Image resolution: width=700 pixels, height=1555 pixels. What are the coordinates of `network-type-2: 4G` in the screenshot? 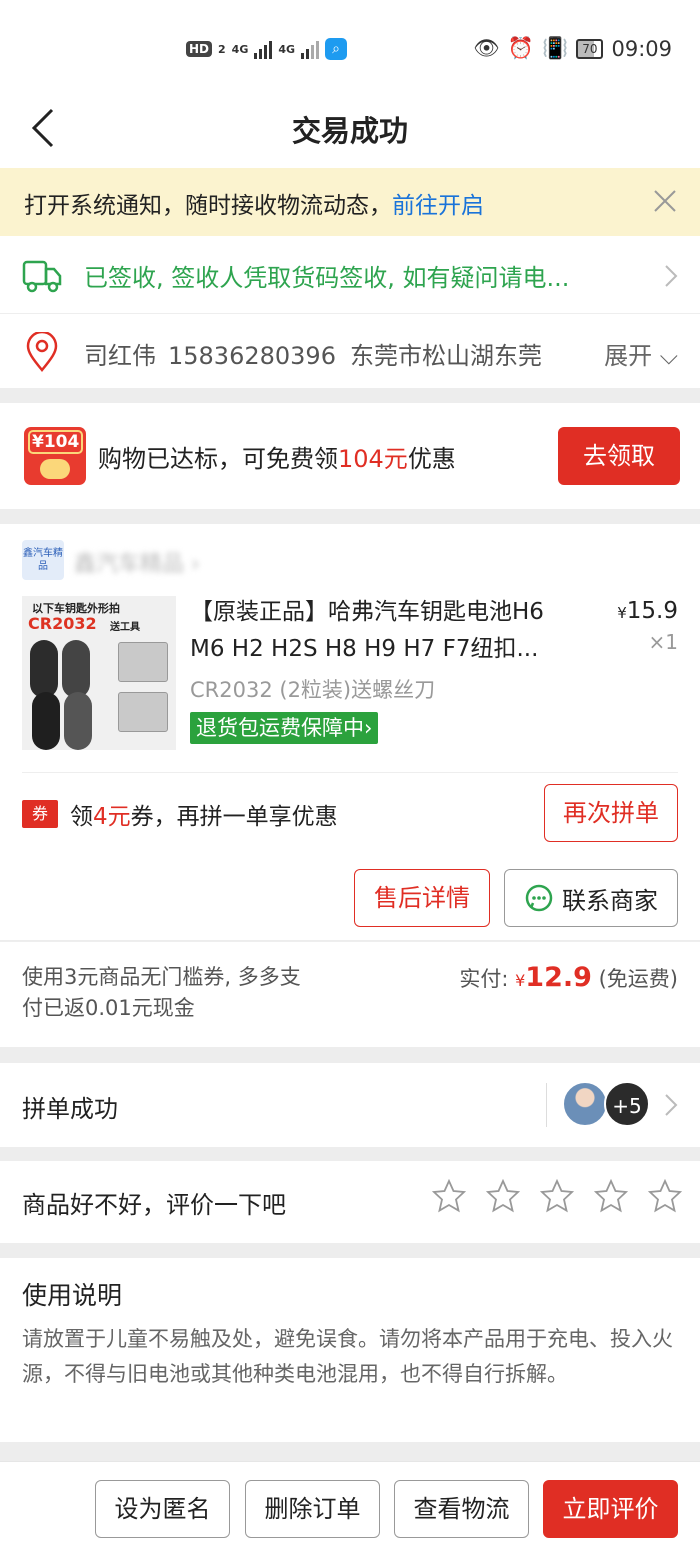 It's located at (287, 49).